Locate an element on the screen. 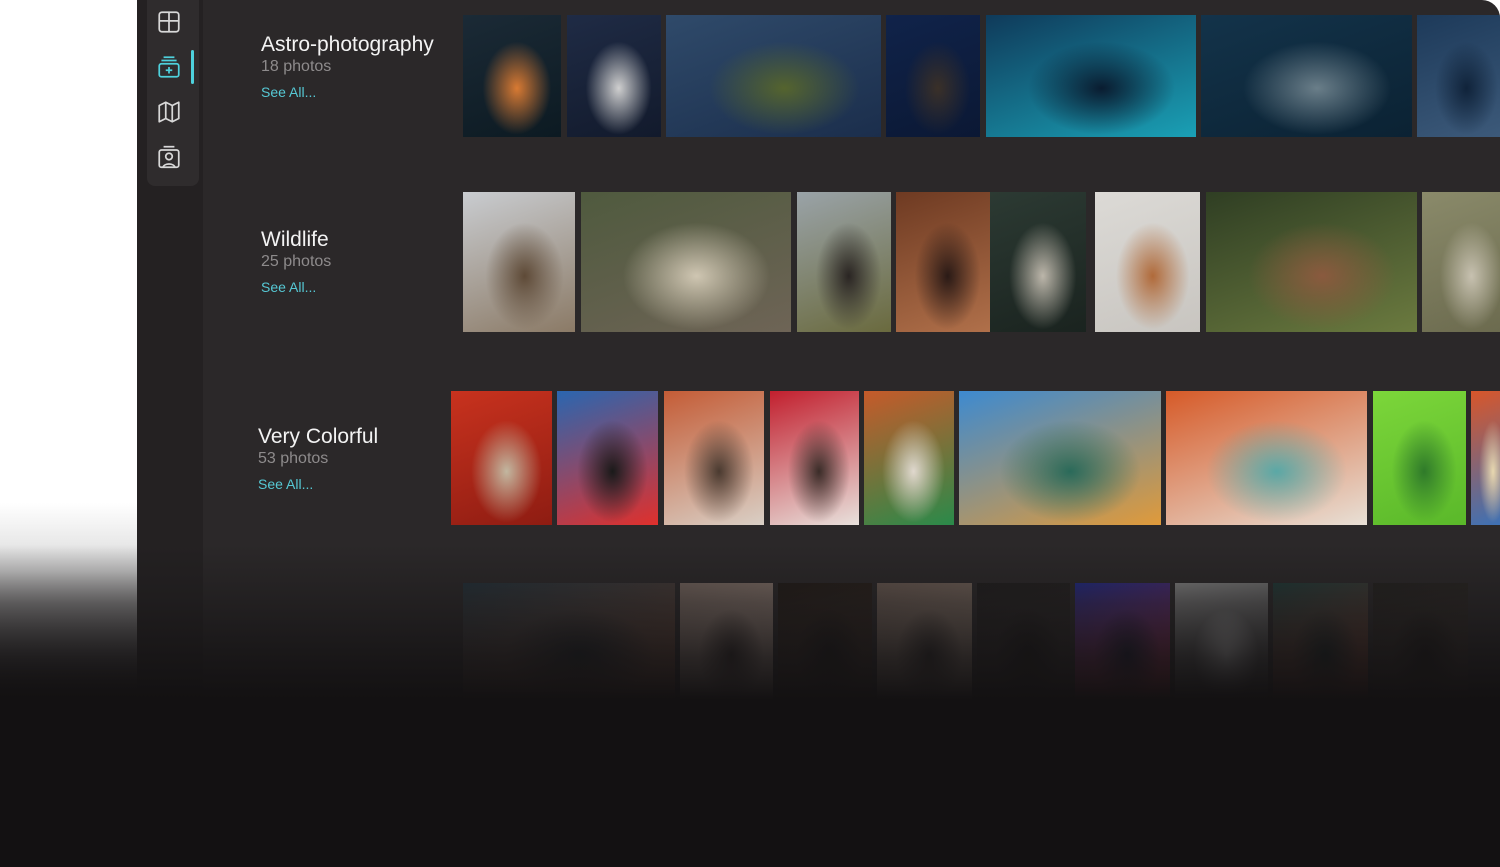 The width and height of the screenshot is (1500, 867). photo-strip-portraits is located at coordinates (818, 643).